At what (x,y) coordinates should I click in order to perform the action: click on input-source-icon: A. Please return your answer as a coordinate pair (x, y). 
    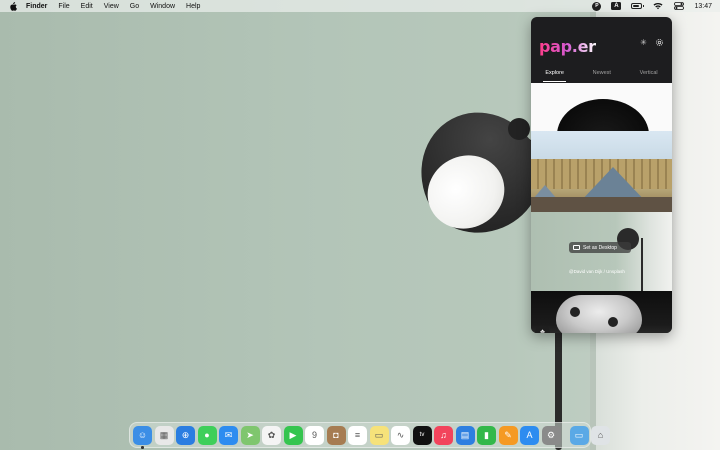
    Looking at the image, I should click on (616, 6).